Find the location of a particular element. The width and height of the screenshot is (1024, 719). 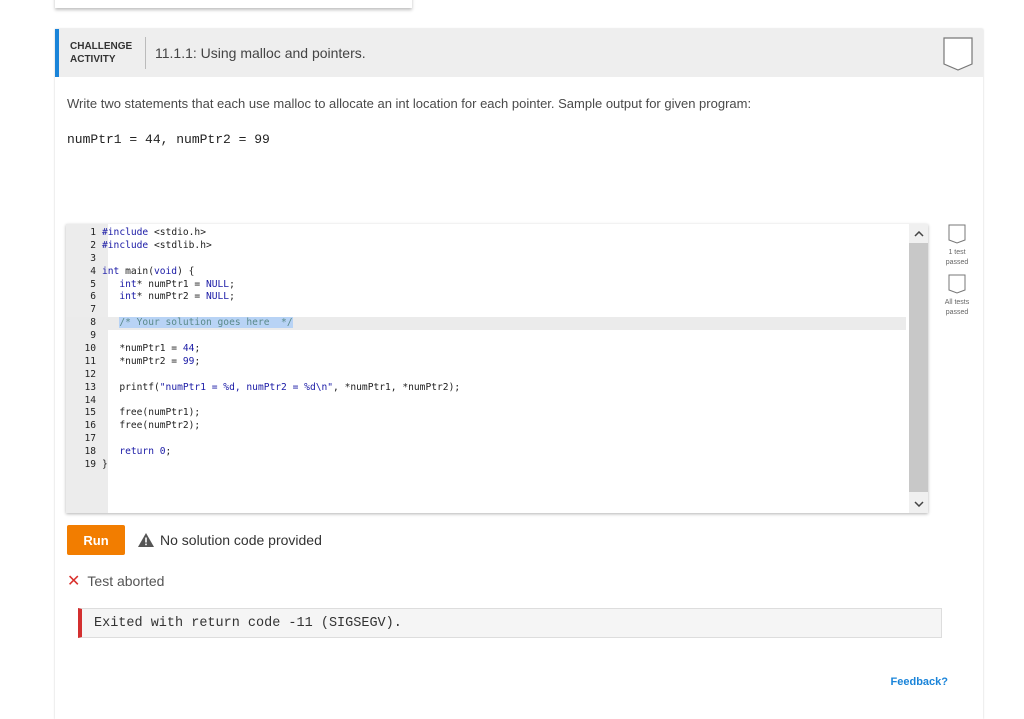

activity-title: 11.1.1: Using malloc and pointers. is located at coordinates (260, 53).